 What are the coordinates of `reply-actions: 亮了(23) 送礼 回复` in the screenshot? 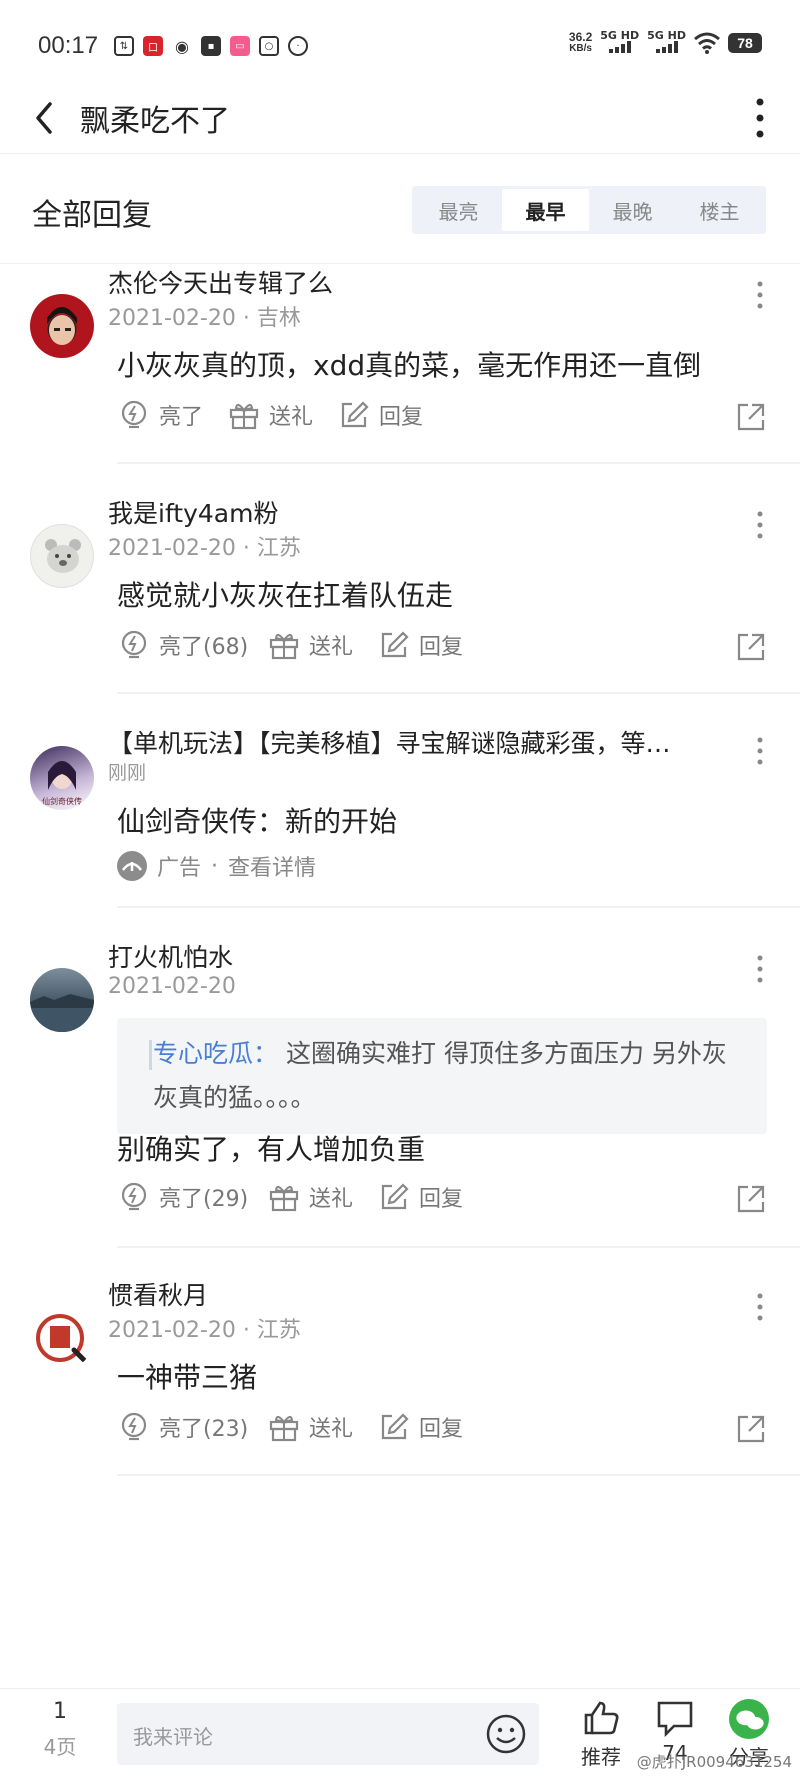 It's located at (443, 1430).